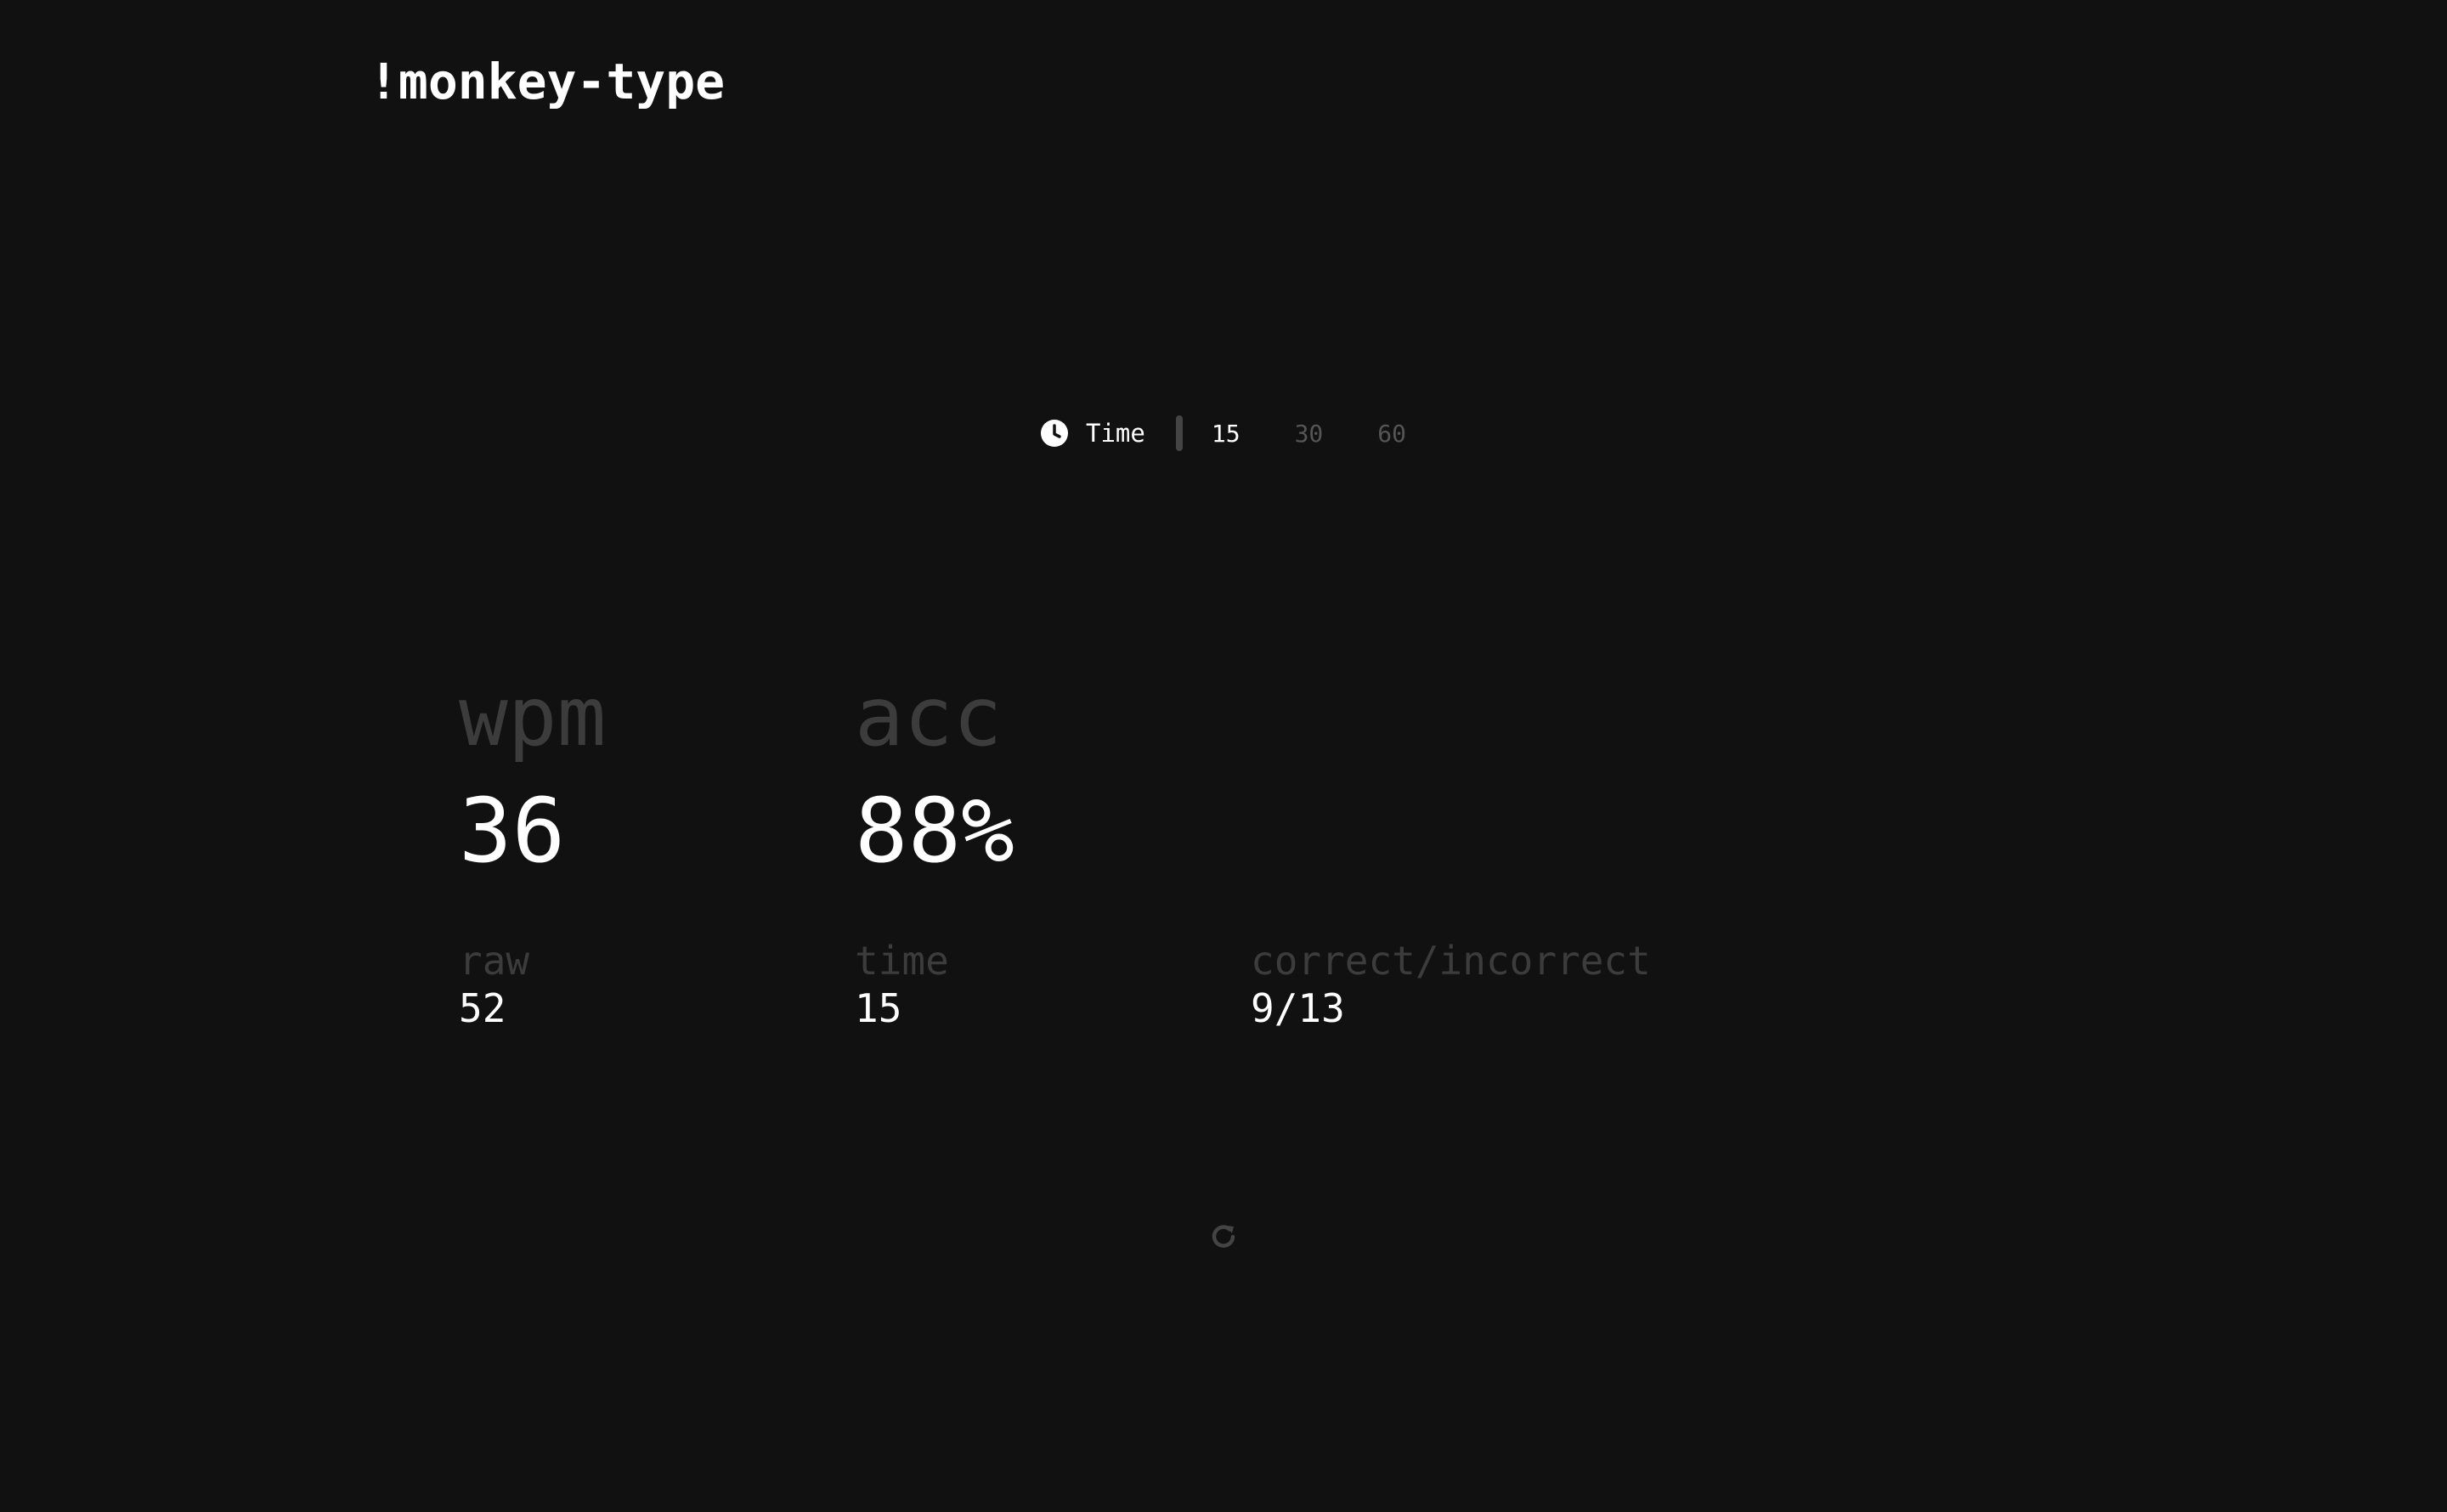 Image resolution: width=2447 pixels, height=1512 pixels. I want to click on restart-icon, so click(1223, 1236).